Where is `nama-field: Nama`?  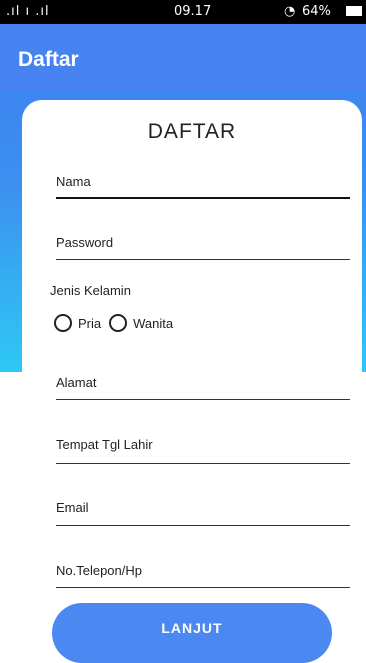 nama-field: Nama is located at coordinates (203, 186).